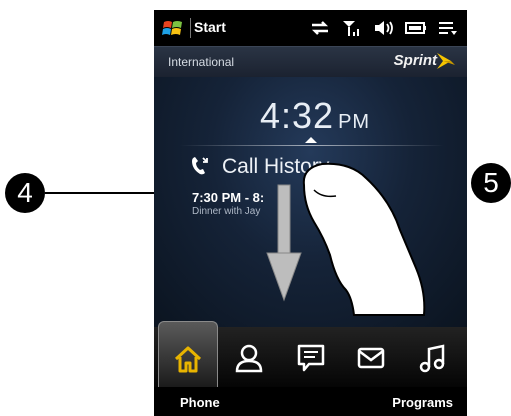 This screenshot has width=511, height=416. What do you see at coordinates (364, 239) in the screenshot?
I see `finger-icon` at bounding box center [364, 239].